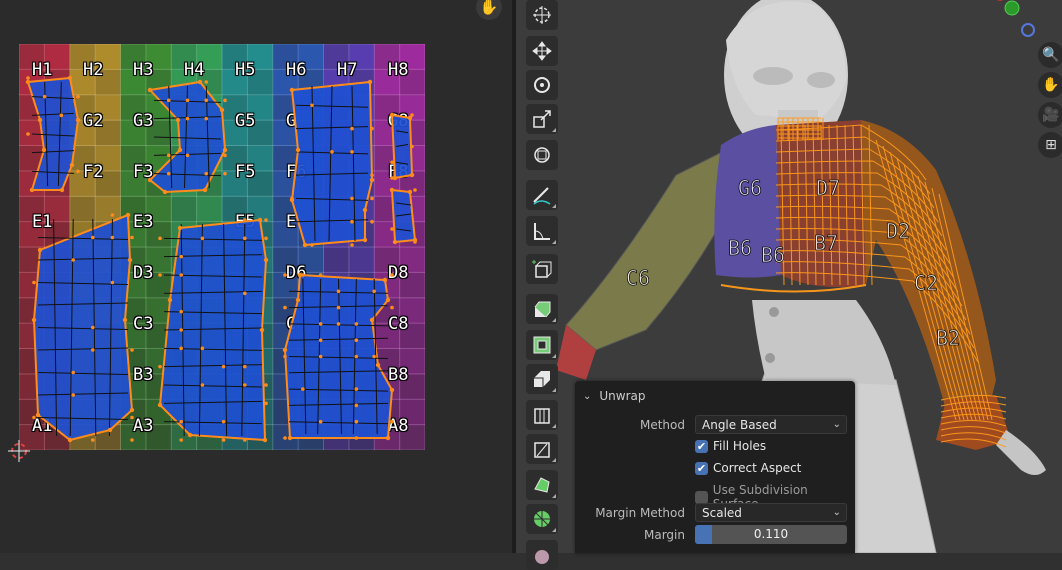  What do you see at coordinates (664, 535) in the screenshot?
I see `margin-label: Margin` at bounding box center [664, 535].